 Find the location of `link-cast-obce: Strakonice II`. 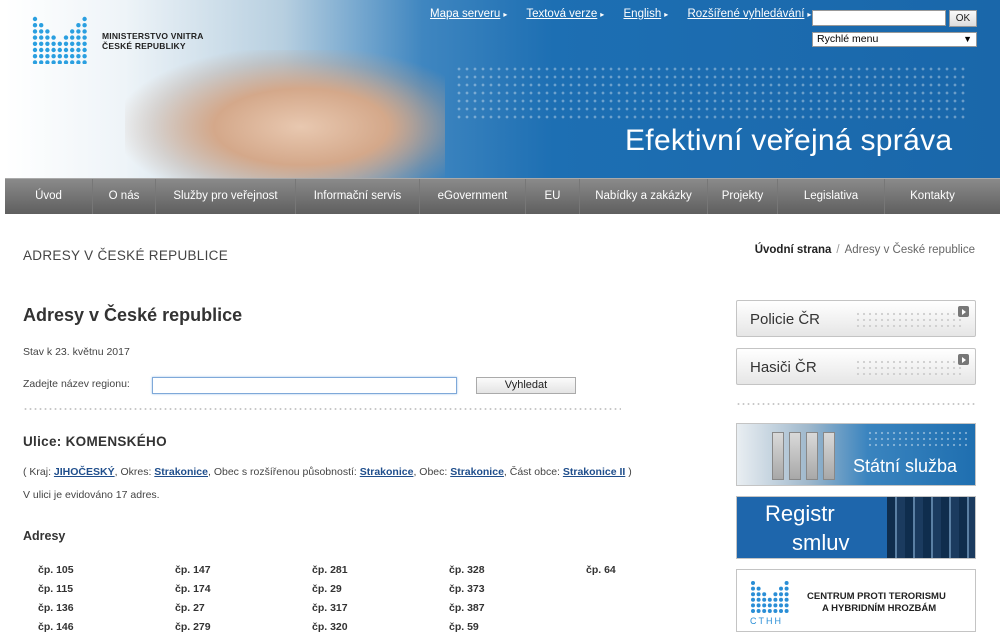

link-cast-obce: Strakonice II is located at coordinates (594, 472).